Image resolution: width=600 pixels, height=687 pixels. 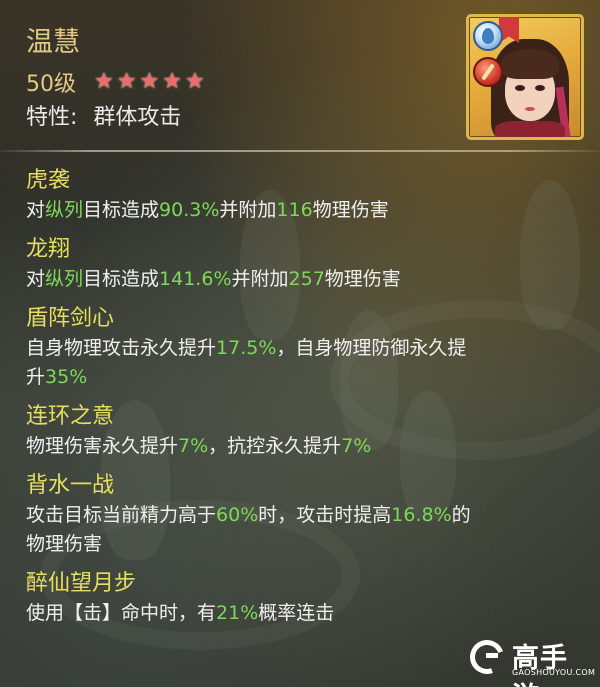 I want to click on level-row: 50级 ★ ★ ★ ★ ★, so click(x=115, y=82).